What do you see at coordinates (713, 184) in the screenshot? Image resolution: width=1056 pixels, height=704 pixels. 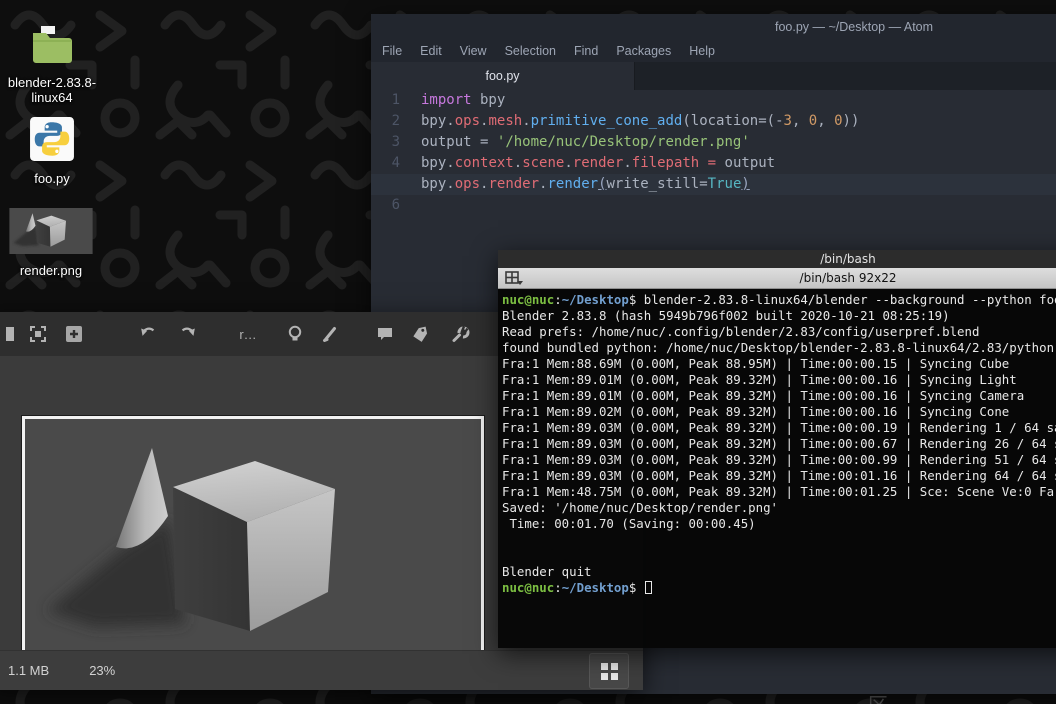 I see `code-line: bpy.ops.render.render(write_still=True)` at bounding box center [713, 184].